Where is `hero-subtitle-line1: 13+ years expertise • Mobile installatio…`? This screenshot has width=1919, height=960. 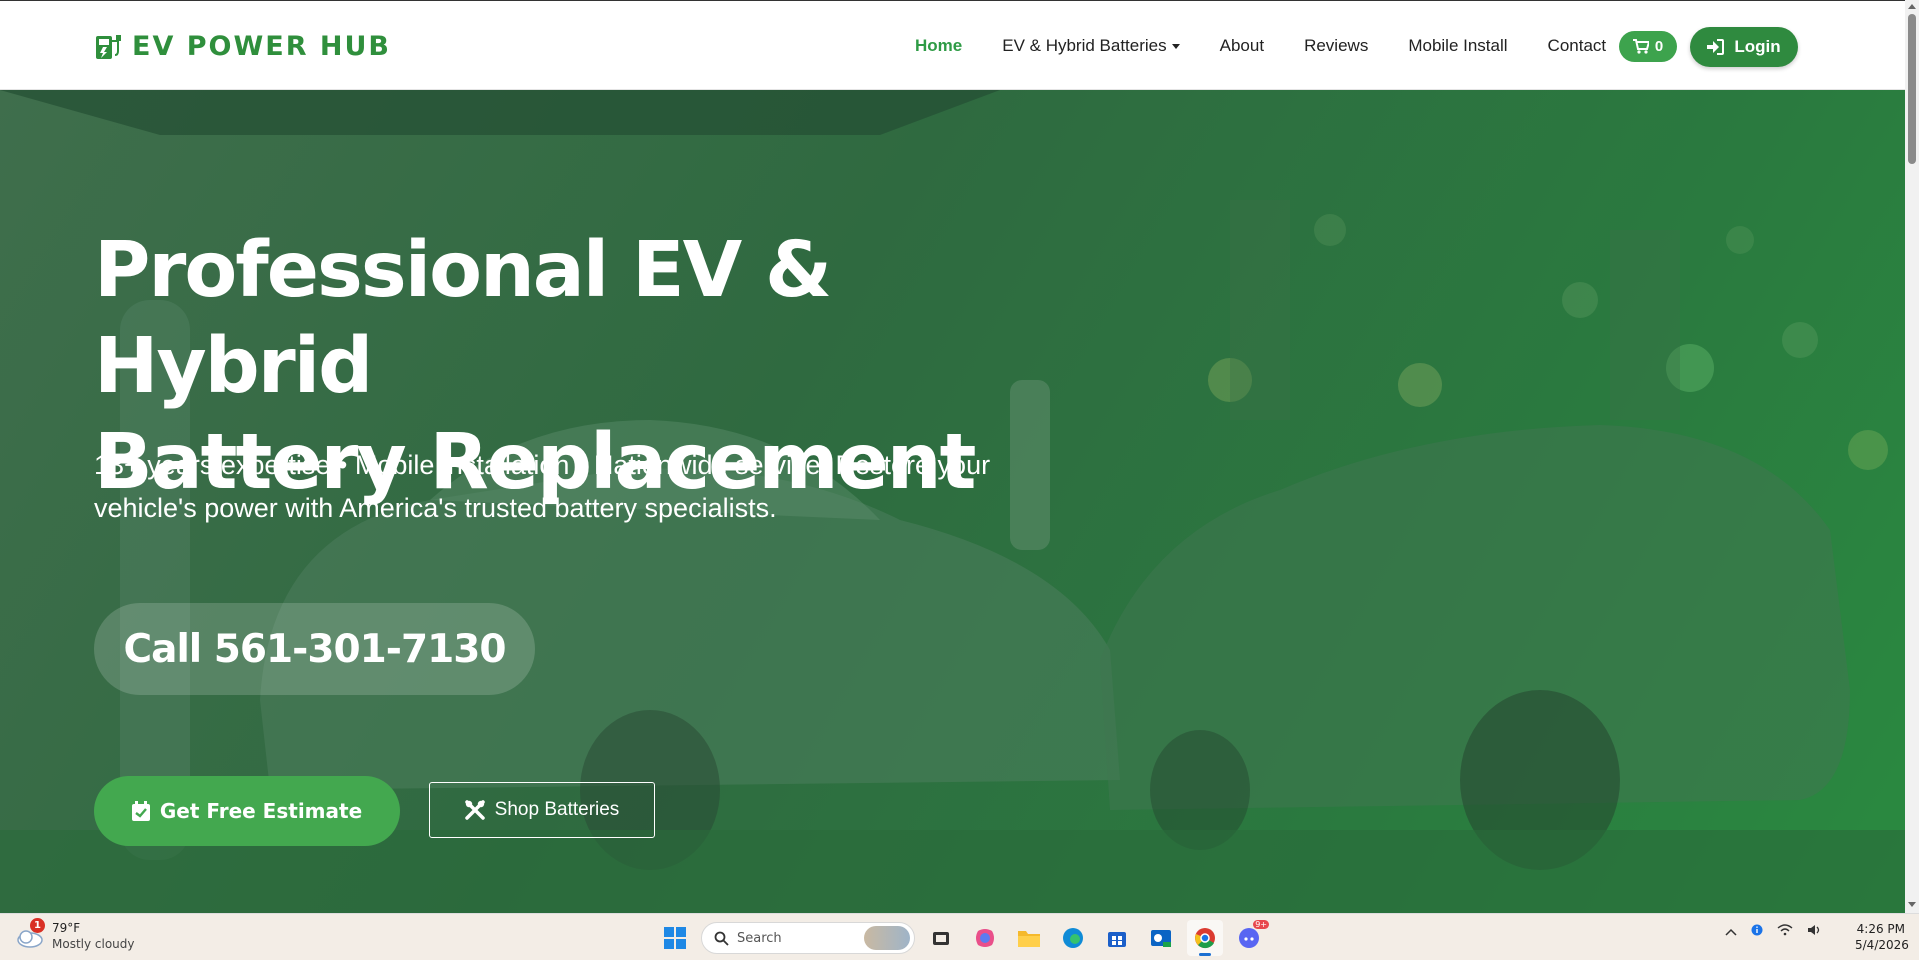 hero-subtitle-line1: 13+ years expertise • Mobile installatio… is located at coordinates (542, 465).